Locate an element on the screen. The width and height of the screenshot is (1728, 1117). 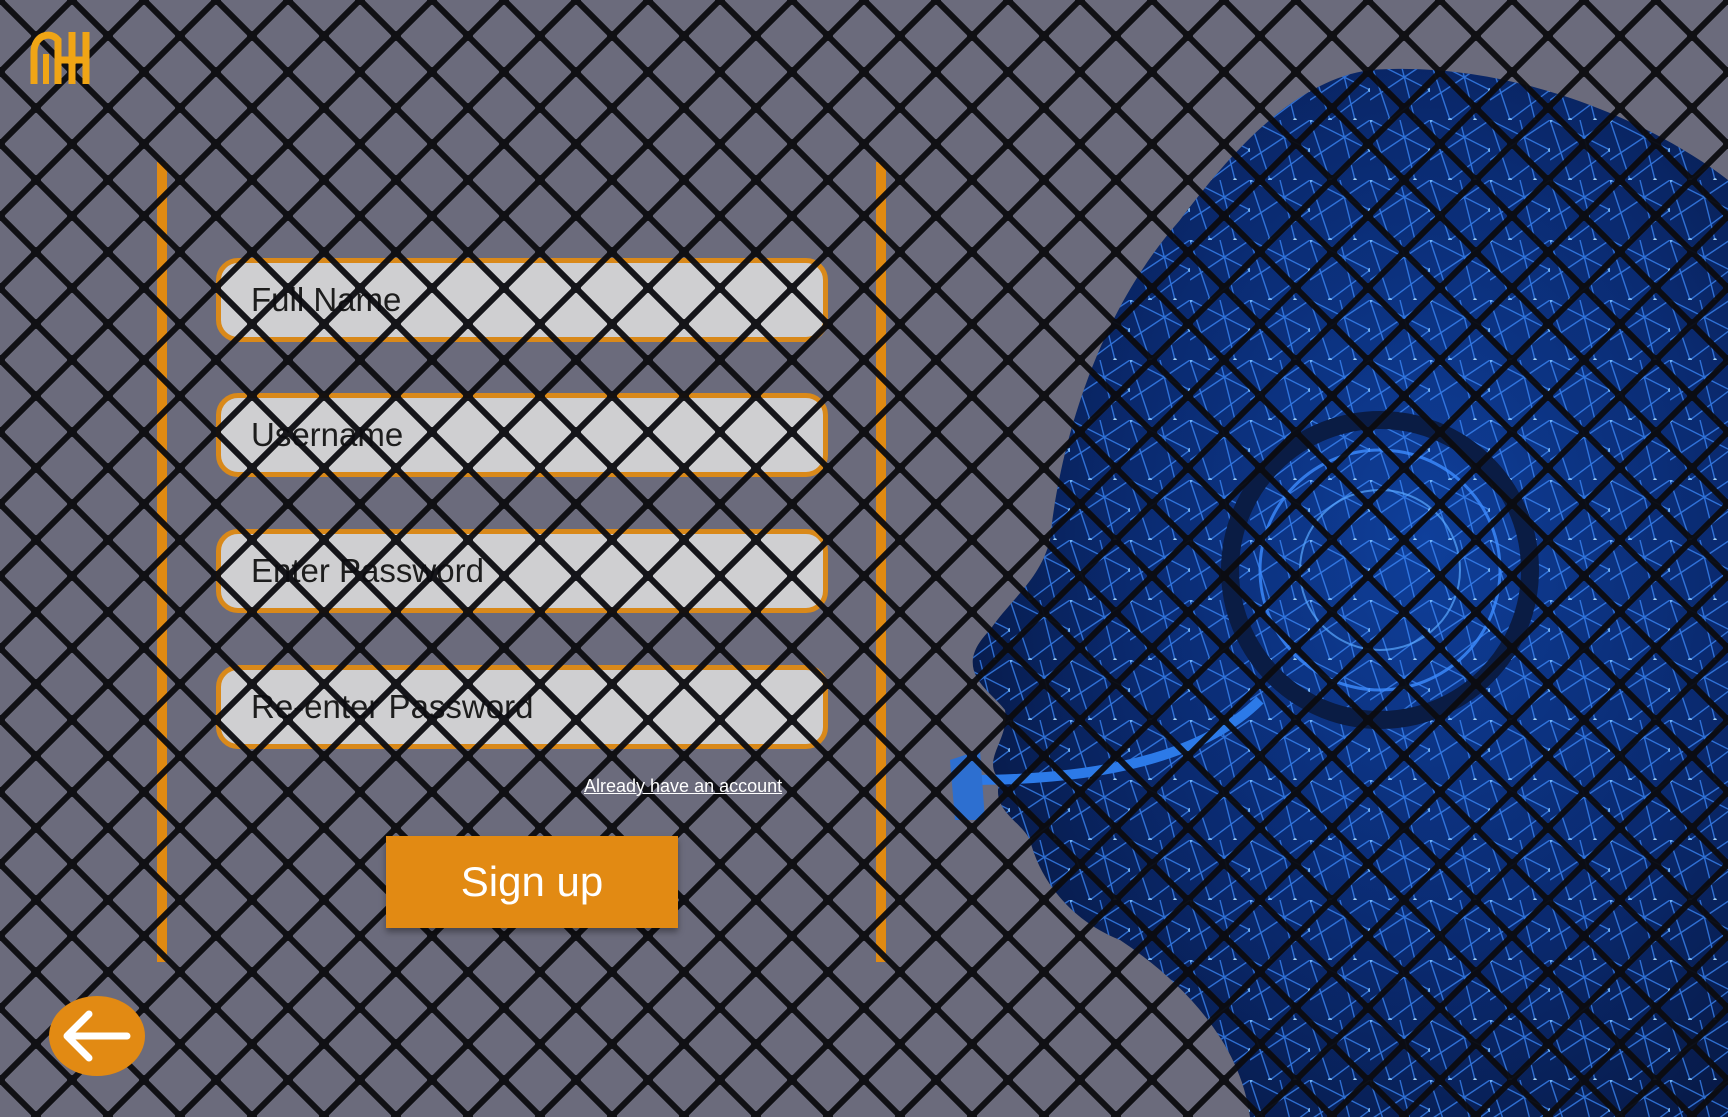
confirm-password-input is located at coordinates (522, 707).